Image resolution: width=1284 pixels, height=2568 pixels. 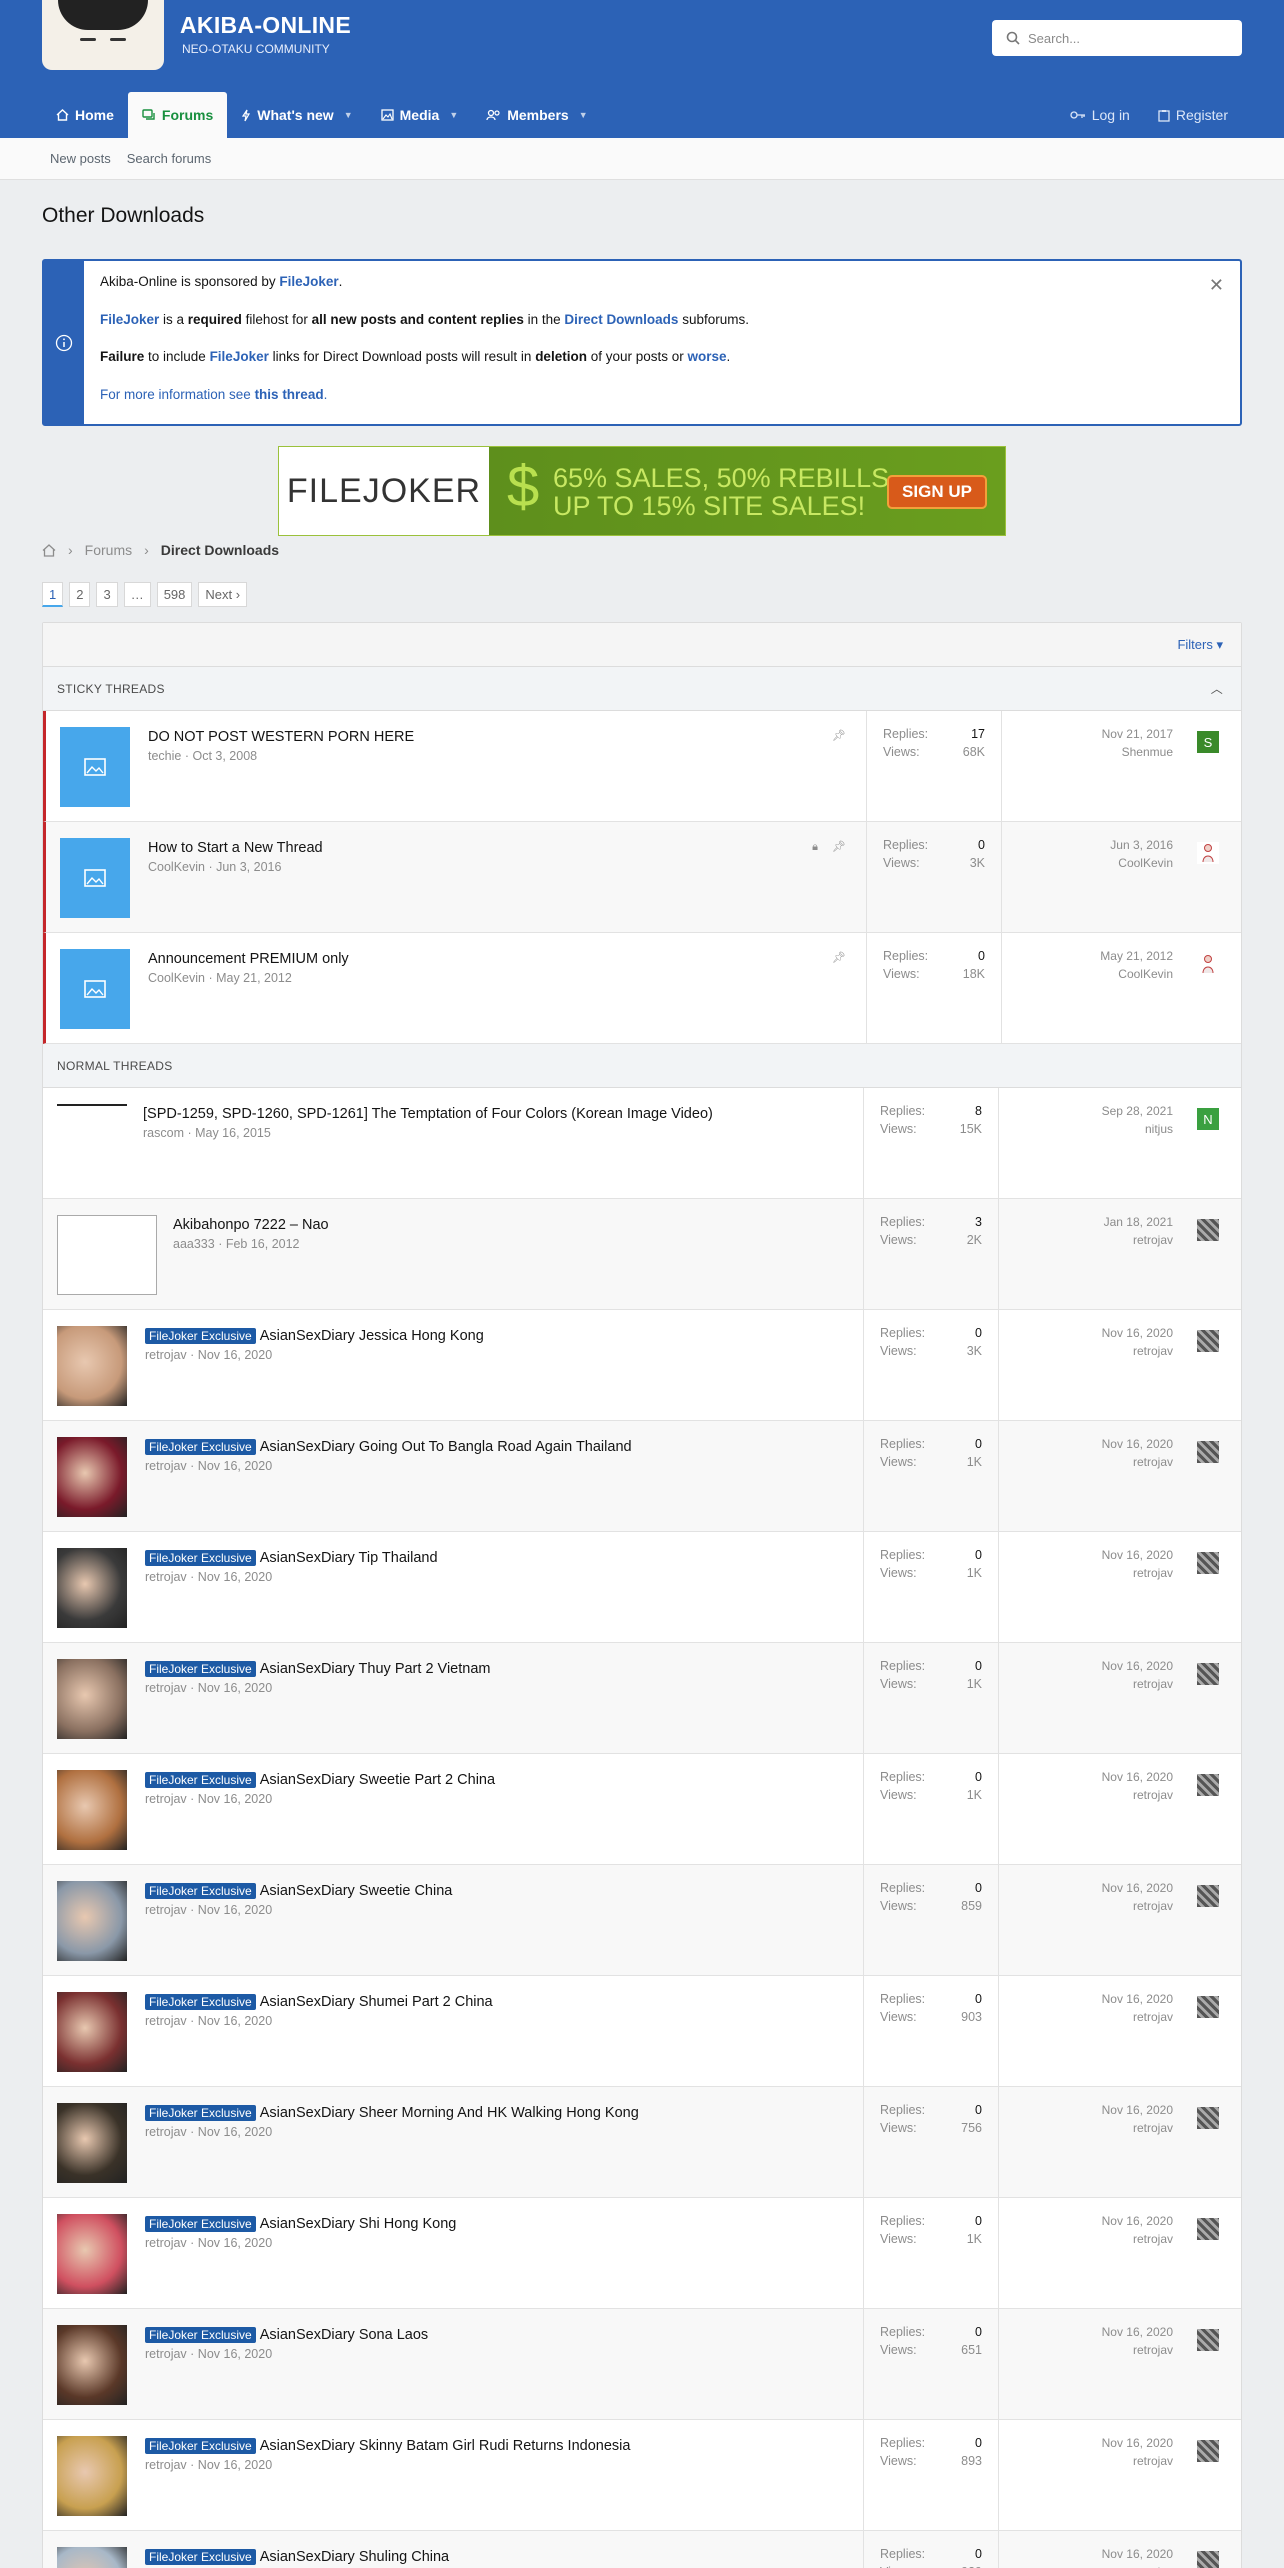 What do you see at coordinates (1145, 974) in the screenshot?
I see `last-post-user: CoolKevin` at bounding box center [1145, 974].